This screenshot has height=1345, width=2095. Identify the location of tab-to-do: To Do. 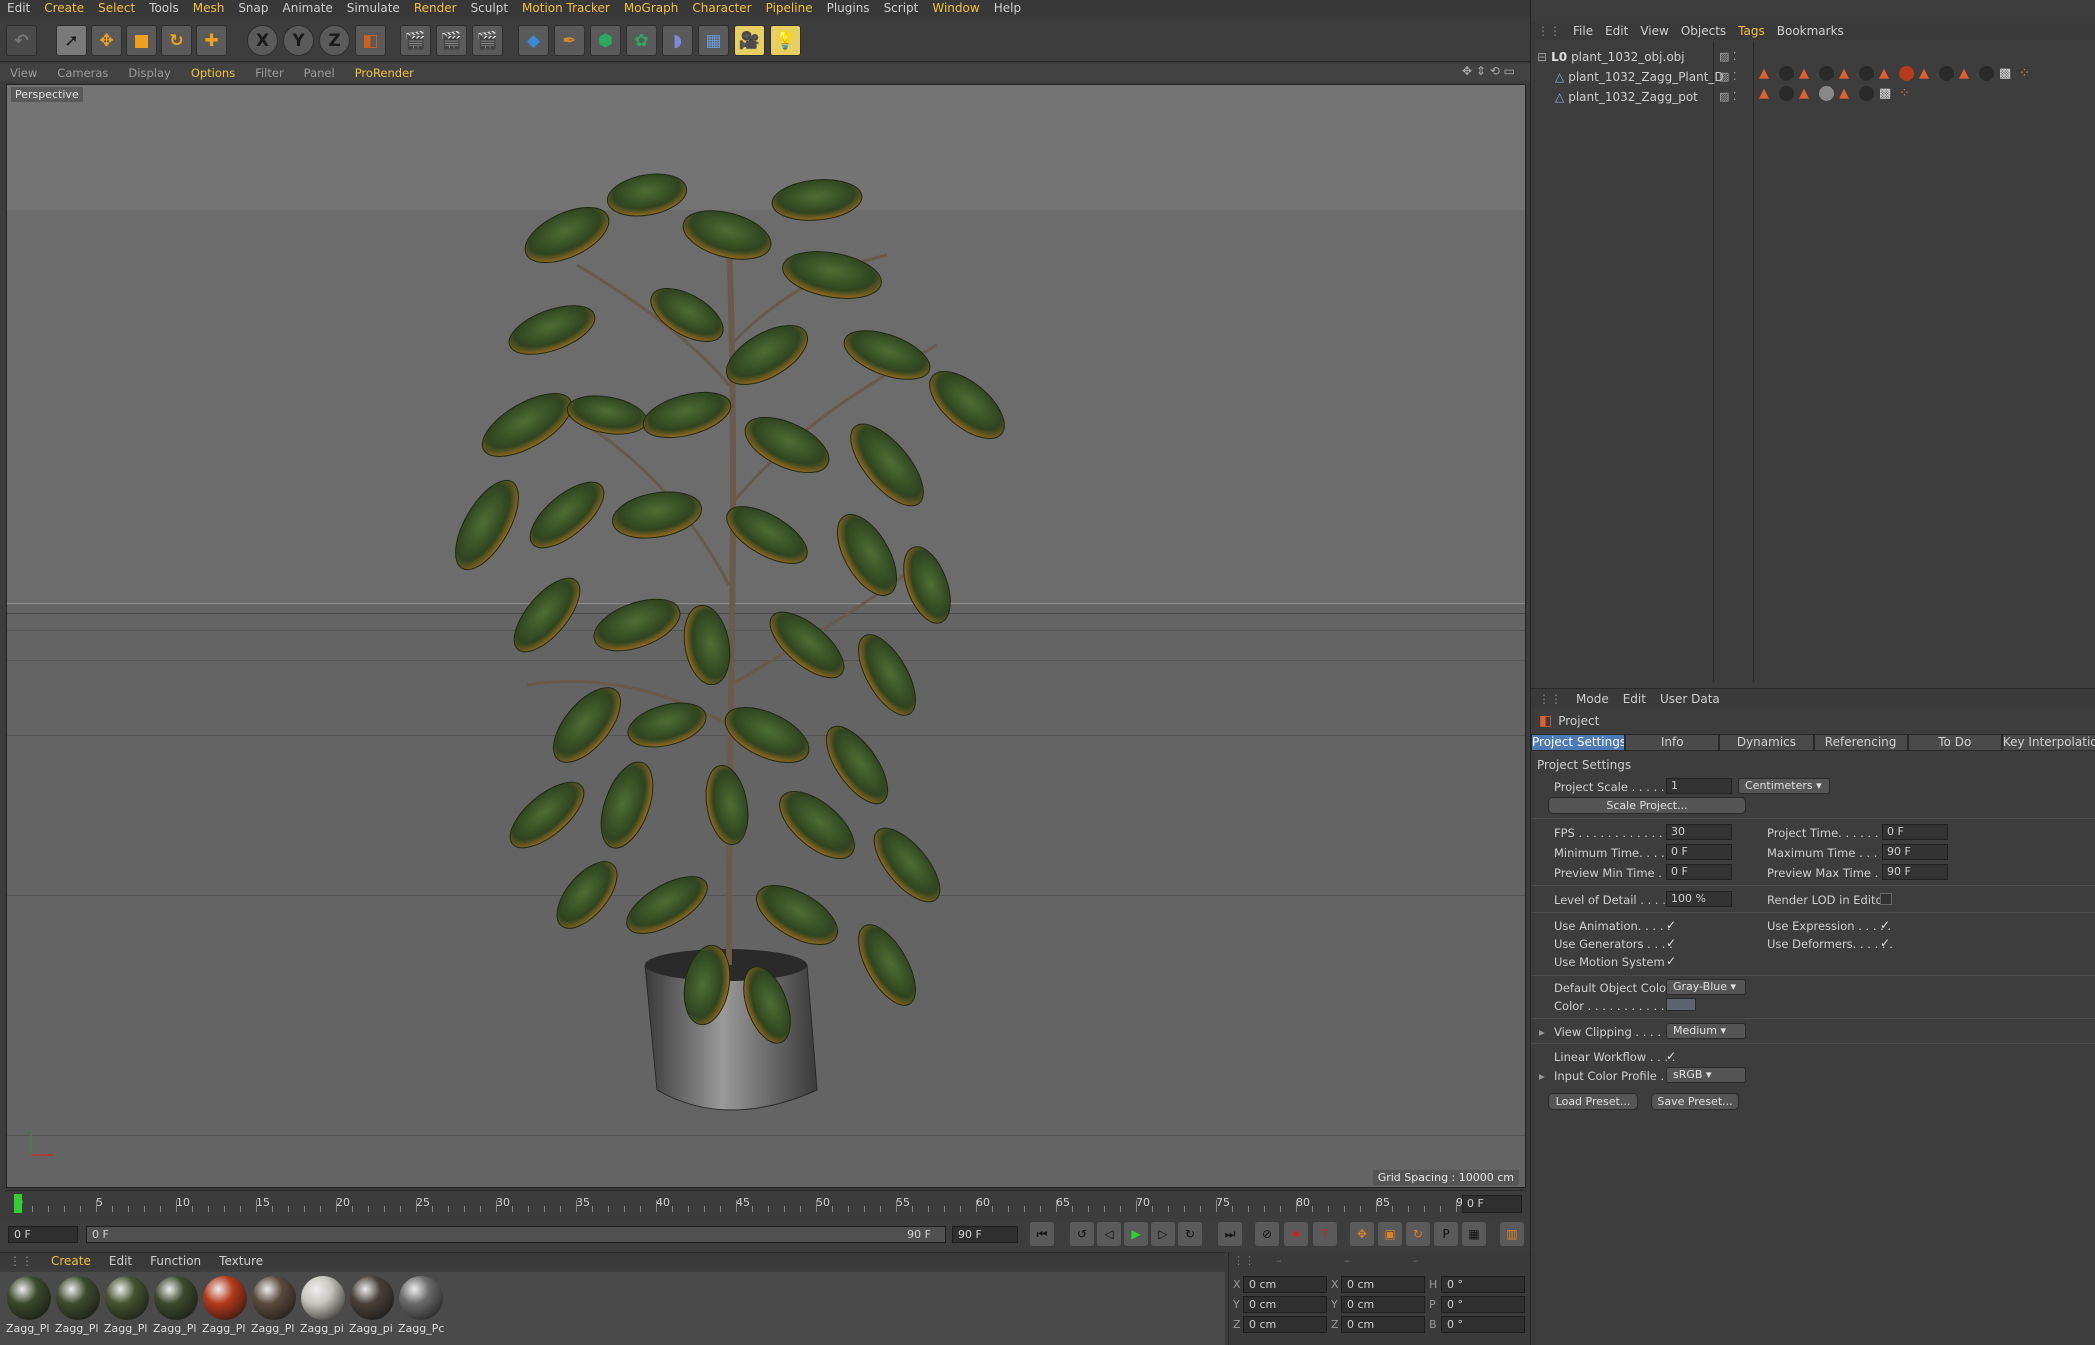
(1954, 742).